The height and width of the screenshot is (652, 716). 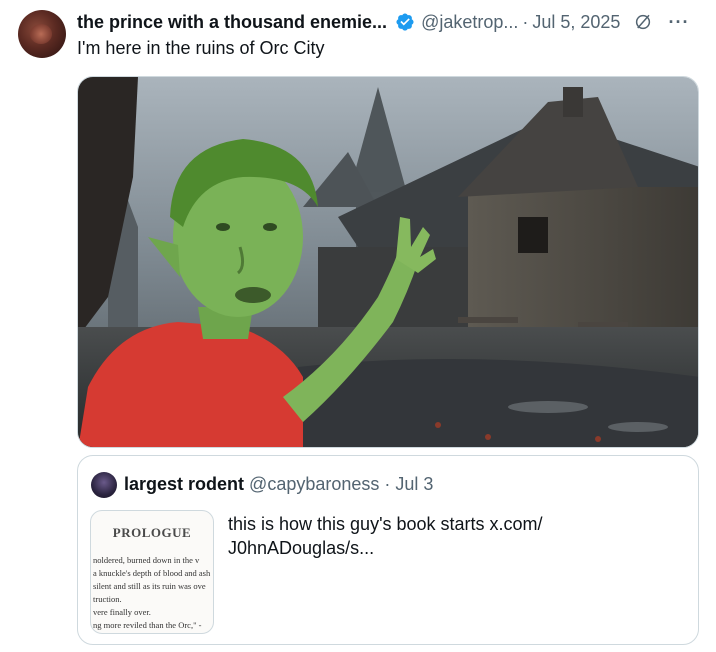 What do you see at coordinates (405, 22) in the screenshot?
I see `verified-badge-icon` at bounding box center [405, 22].